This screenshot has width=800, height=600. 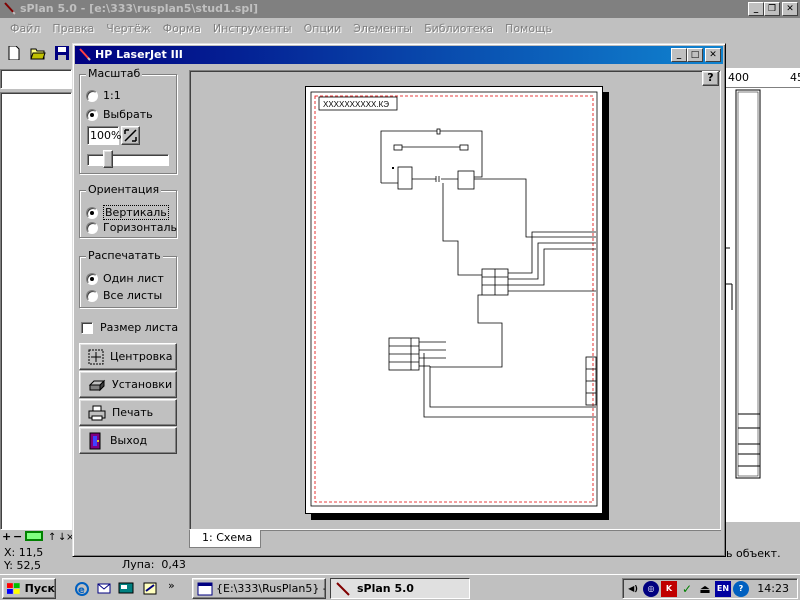 I want to click on start-button: Пуск, so click(x=29, y=588).